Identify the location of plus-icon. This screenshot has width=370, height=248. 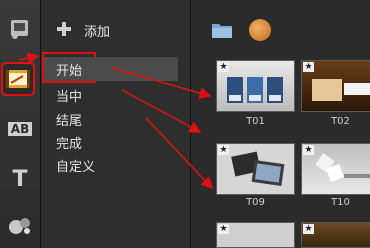
(64, 29).